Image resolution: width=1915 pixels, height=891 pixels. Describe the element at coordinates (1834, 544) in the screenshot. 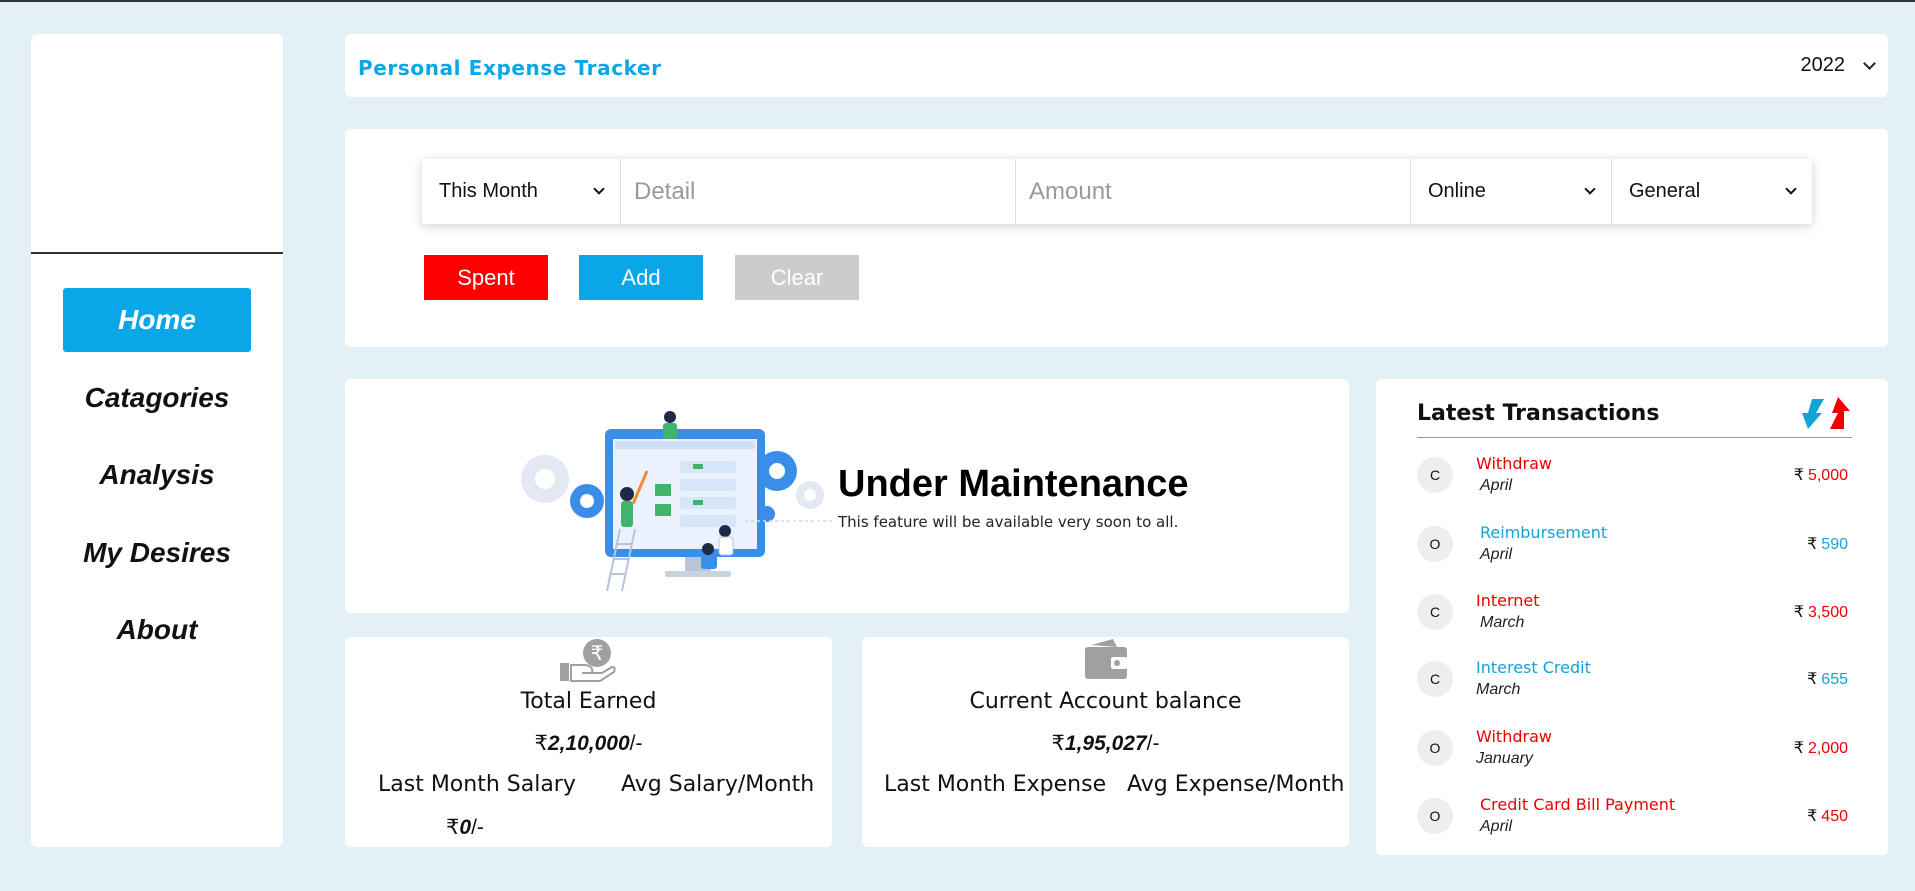

I see `transaction-amount-value: 590` at that location.